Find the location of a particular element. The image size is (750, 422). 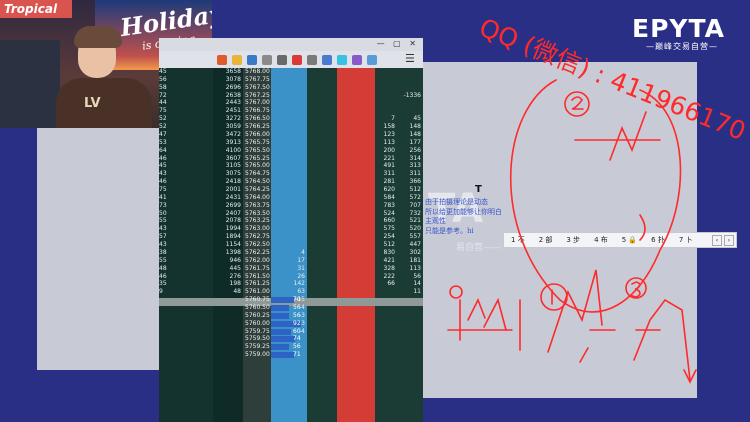

price-cell: 5767.75 is located at coordinates (257, 79).